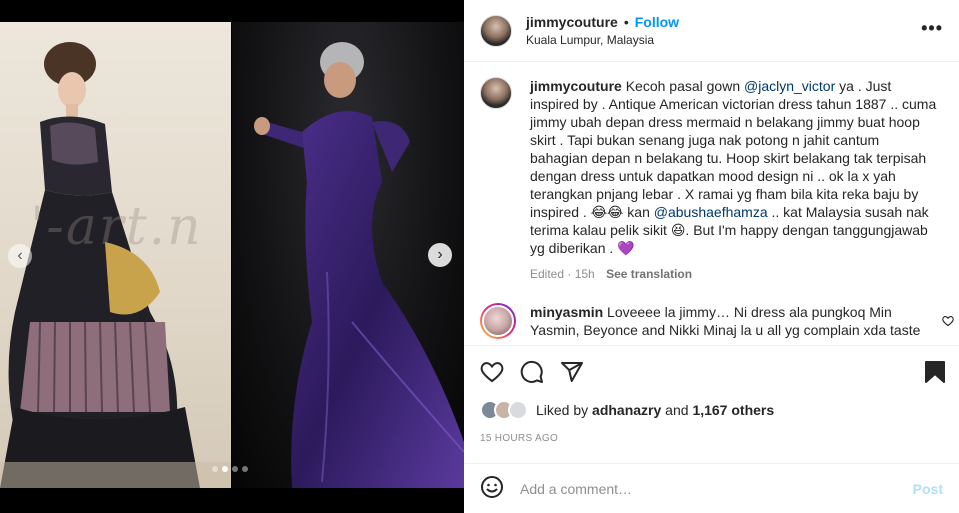 Image resolution: width=959 pixels, height=513 pixels. Describe the element at coordinates (683, 86) in the screenshot. I see `caption-text-part-1: Kecoh pasal gown` at that location.